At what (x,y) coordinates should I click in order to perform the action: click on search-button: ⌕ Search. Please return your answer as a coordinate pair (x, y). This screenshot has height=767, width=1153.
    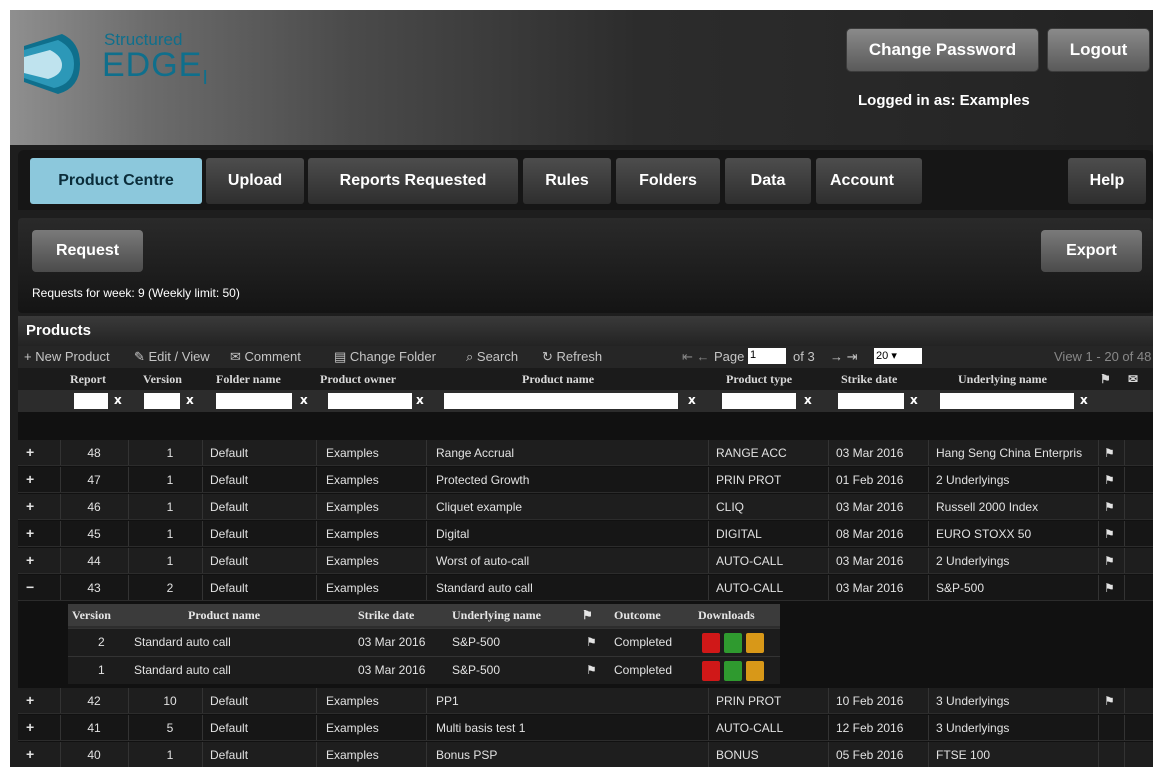
    Looking at the image, I should click on (492, 357).